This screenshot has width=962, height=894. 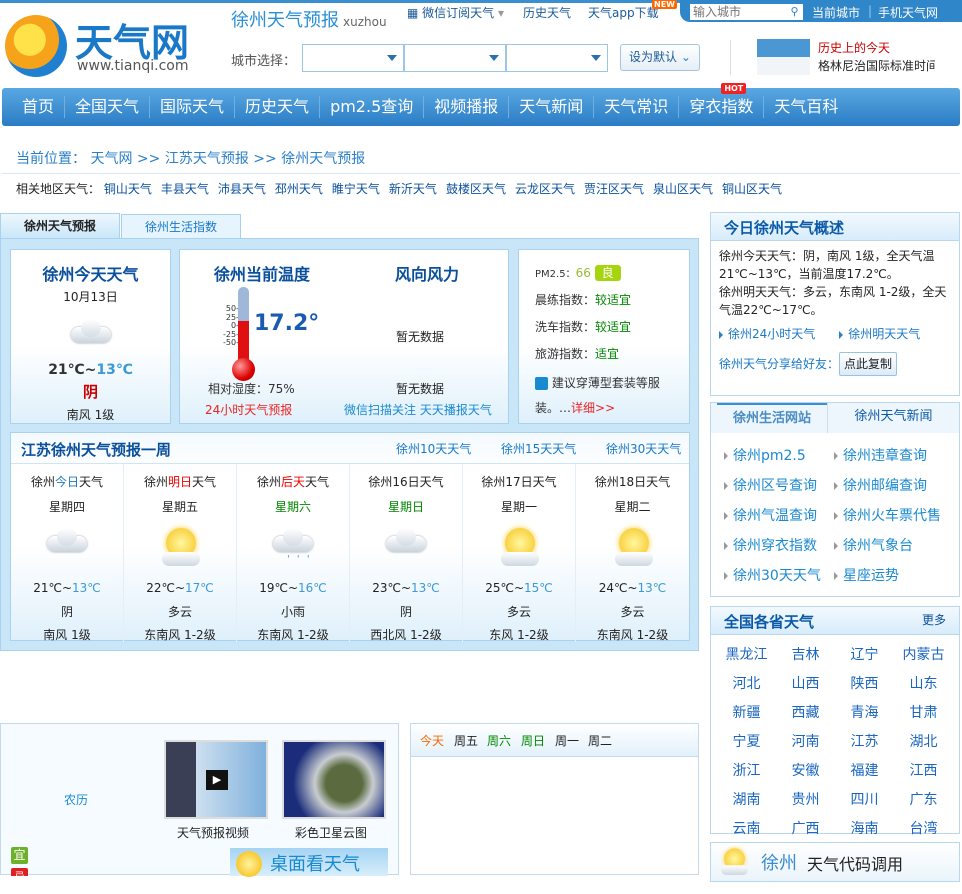 I want to click on day-tab: 周二, so click(x=604, y=744).